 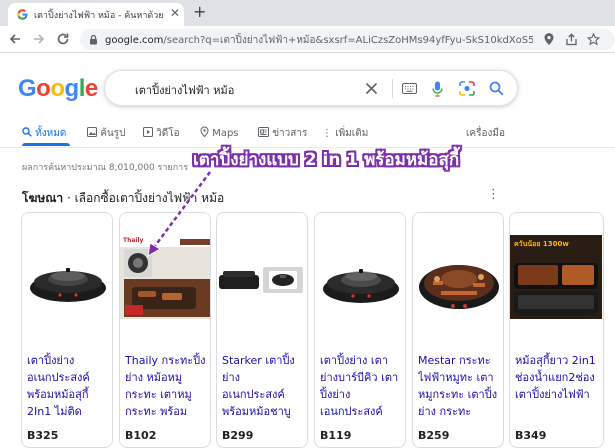 What do you see at coordinates (593, 39) in the screenshot?
I see `bookmark-star-icon` at bounding box center [593, 39].